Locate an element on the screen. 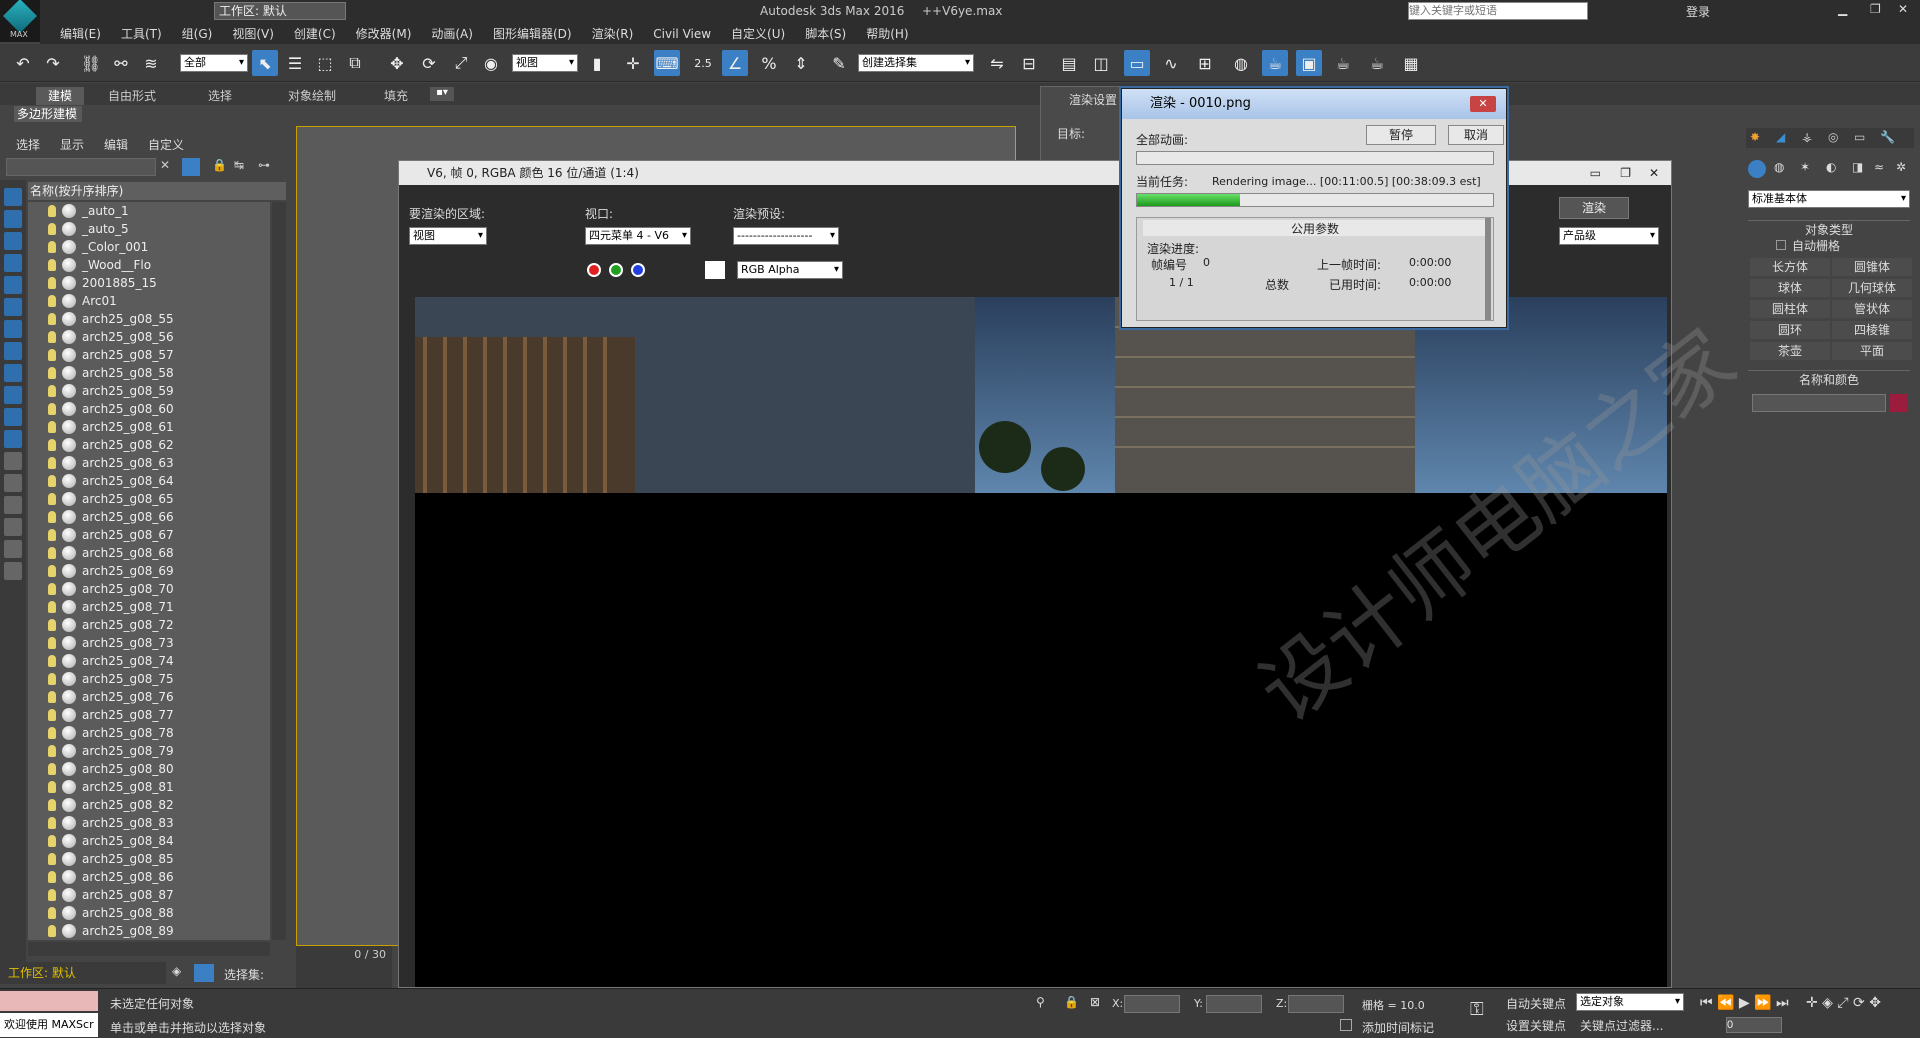 Image resolution: width=1920 pixels, height=1038 pixels. menu-item: 组(G) is located at coordinates (197, 34).